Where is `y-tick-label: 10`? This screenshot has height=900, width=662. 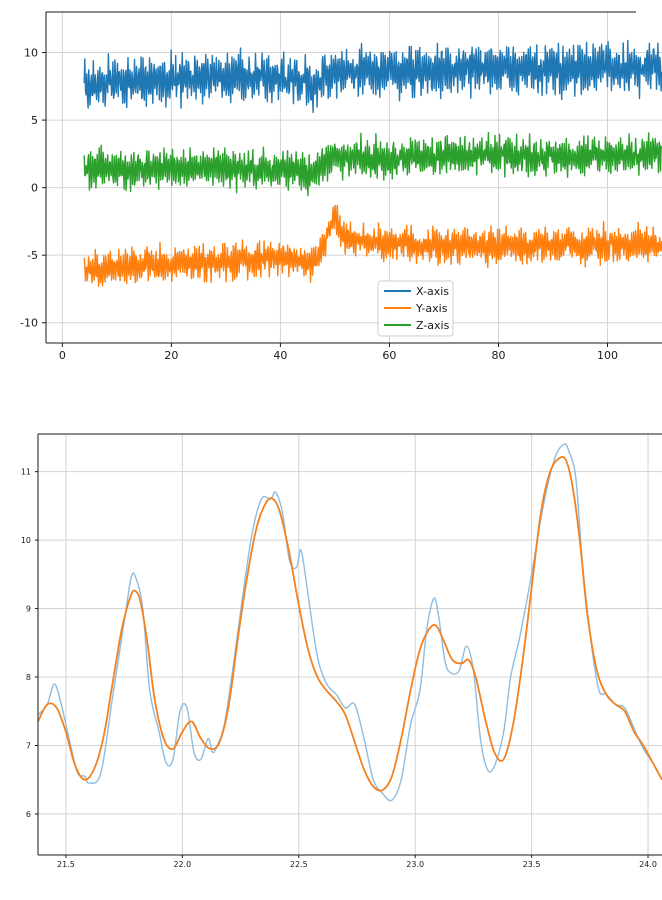 y-tick-label: 10 is located at coordinates (26, 540).